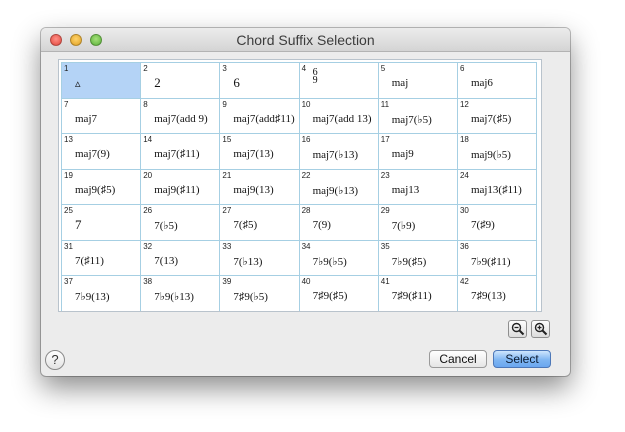 Image resolution: width=625 pixels, height=432 pixels. I want to click on suffix-cell: 20 maj9(♯11), so click(181, 187).